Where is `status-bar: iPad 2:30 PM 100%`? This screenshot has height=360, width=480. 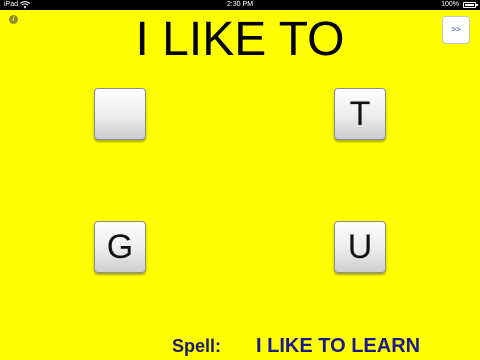
status-bar: iPad 2:30 PM 100% is located at coordinates (240, 5).